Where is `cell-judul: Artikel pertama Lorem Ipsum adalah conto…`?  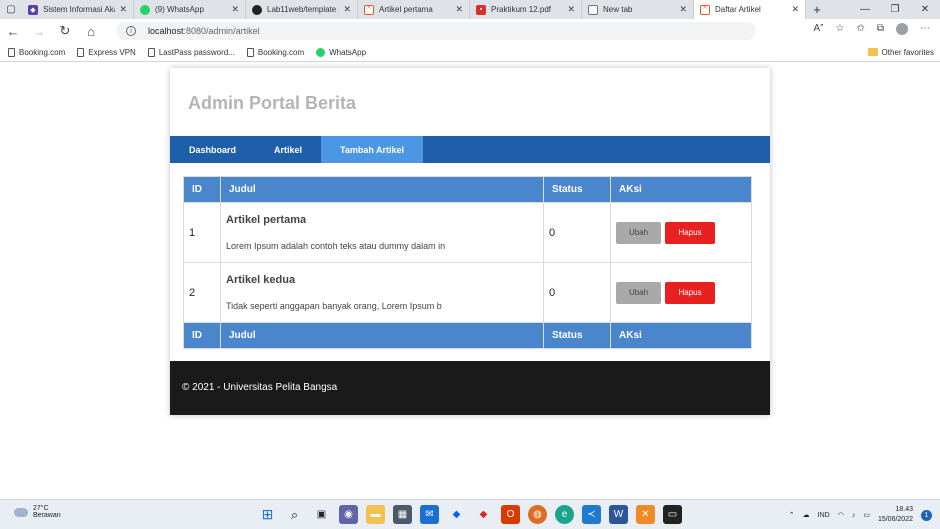
cell-judul: Artikel pertama Lorem Ipsum adalah conto… is located at coordinates (382, 232).